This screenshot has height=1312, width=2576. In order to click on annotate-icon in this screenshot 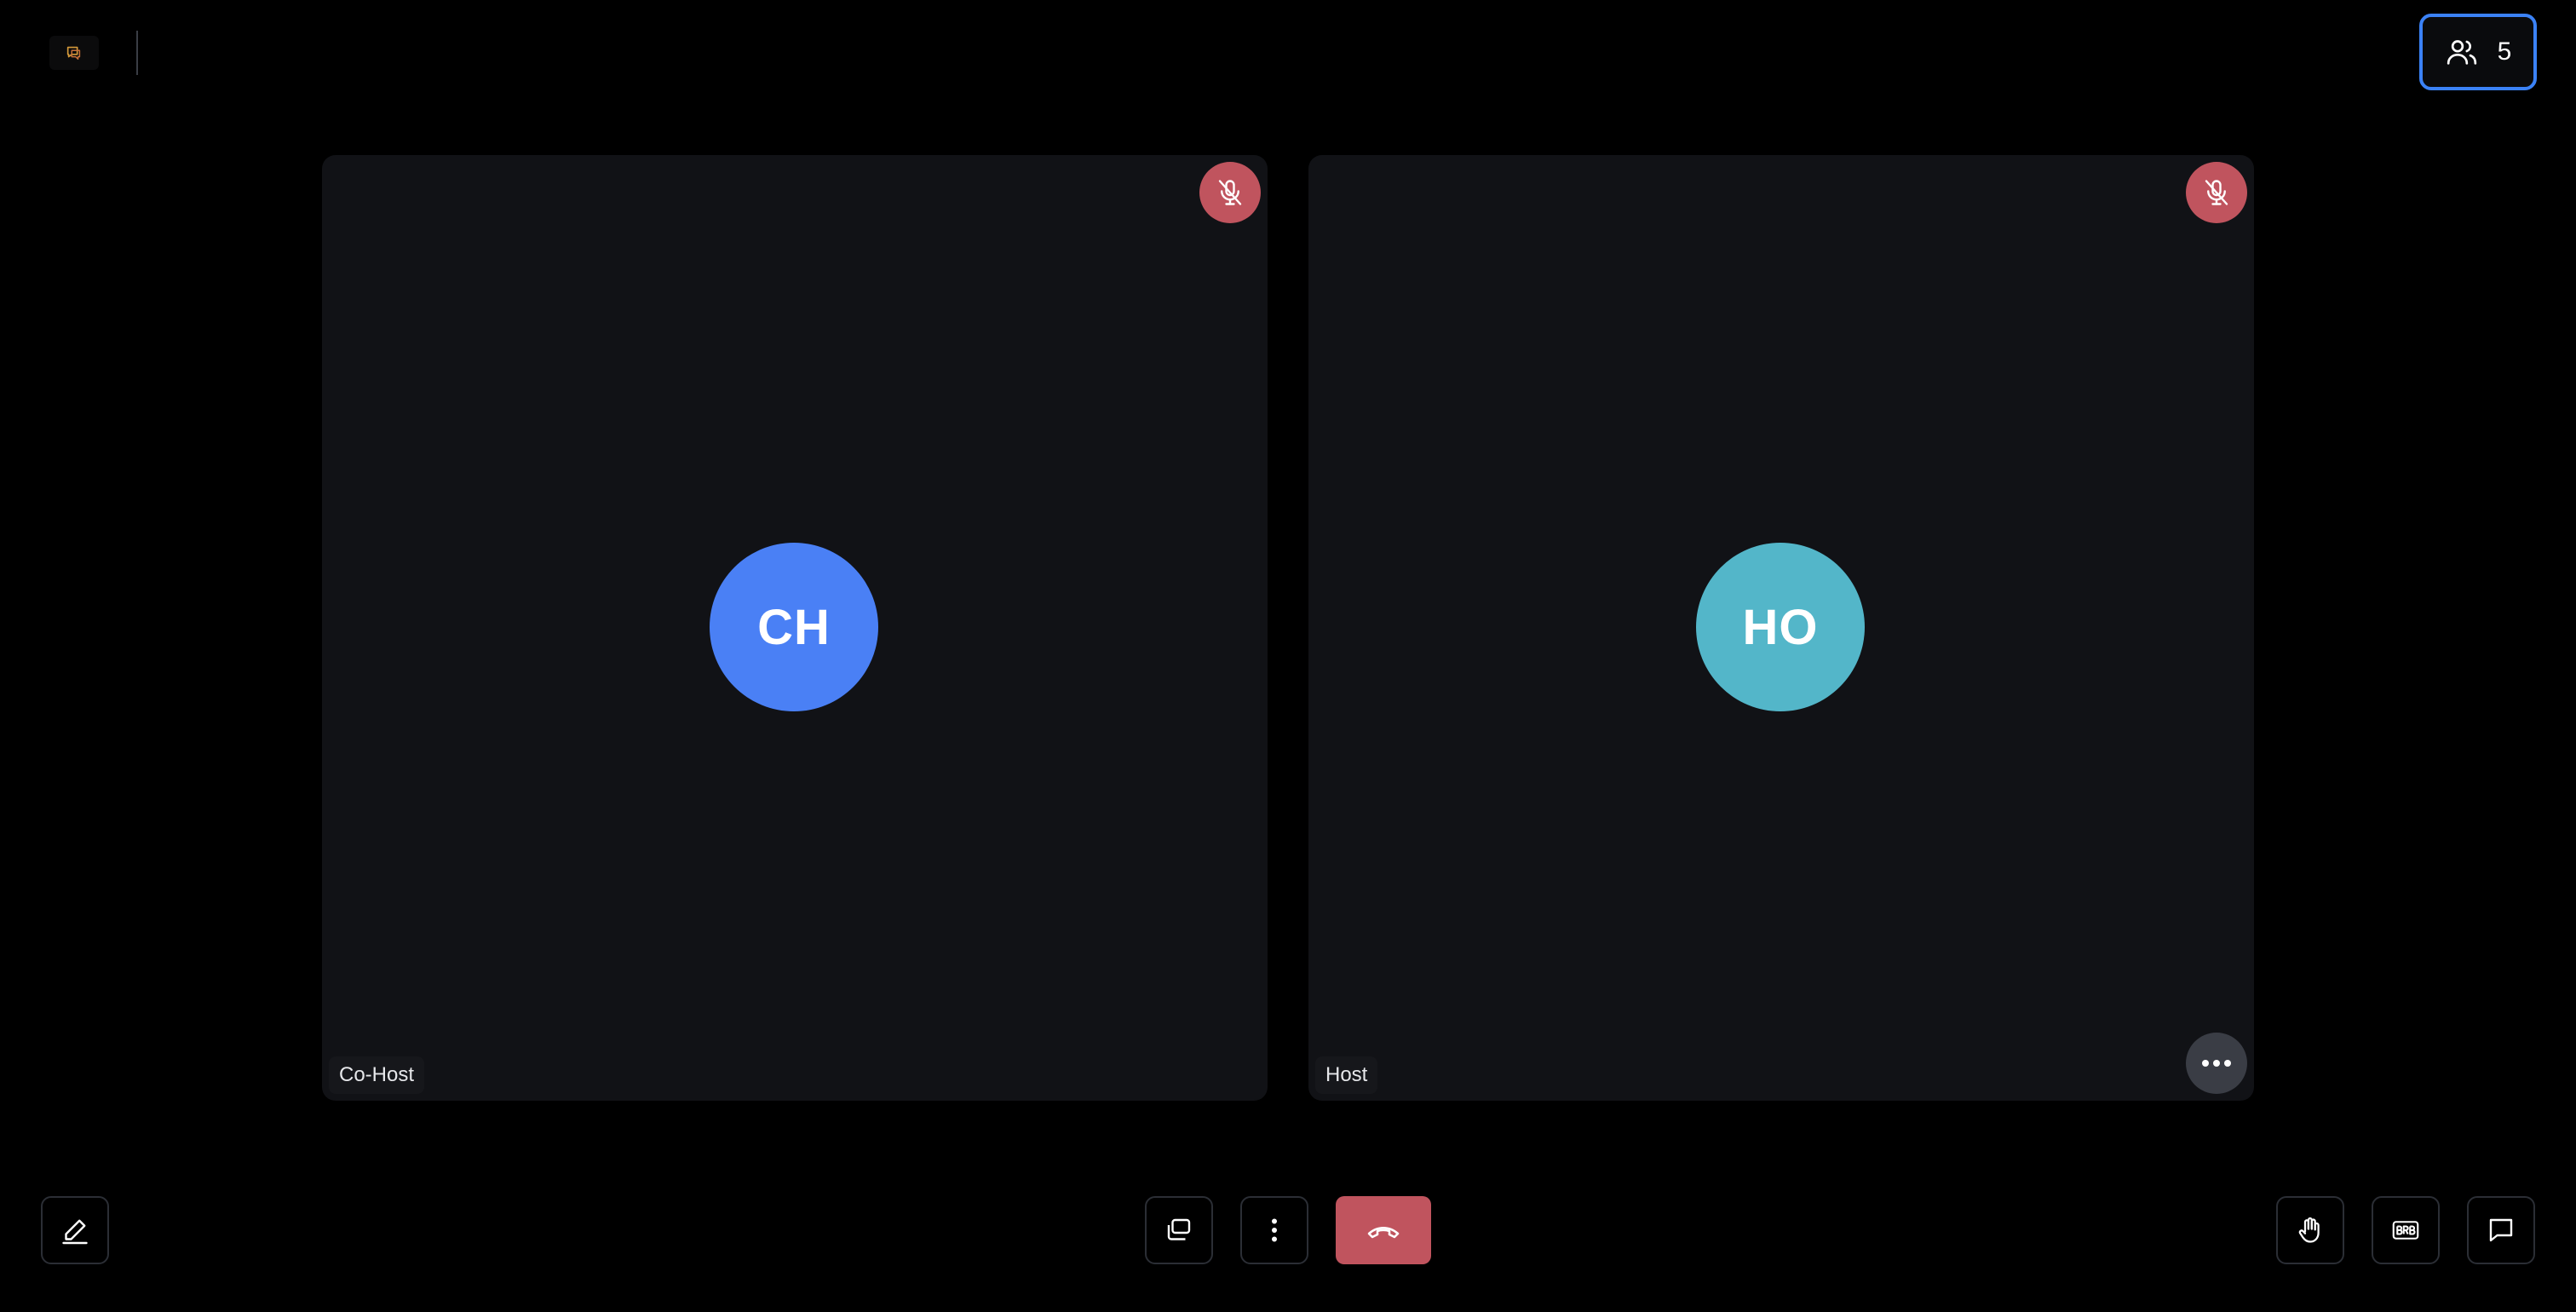, I will do `click(75, 1232)`.